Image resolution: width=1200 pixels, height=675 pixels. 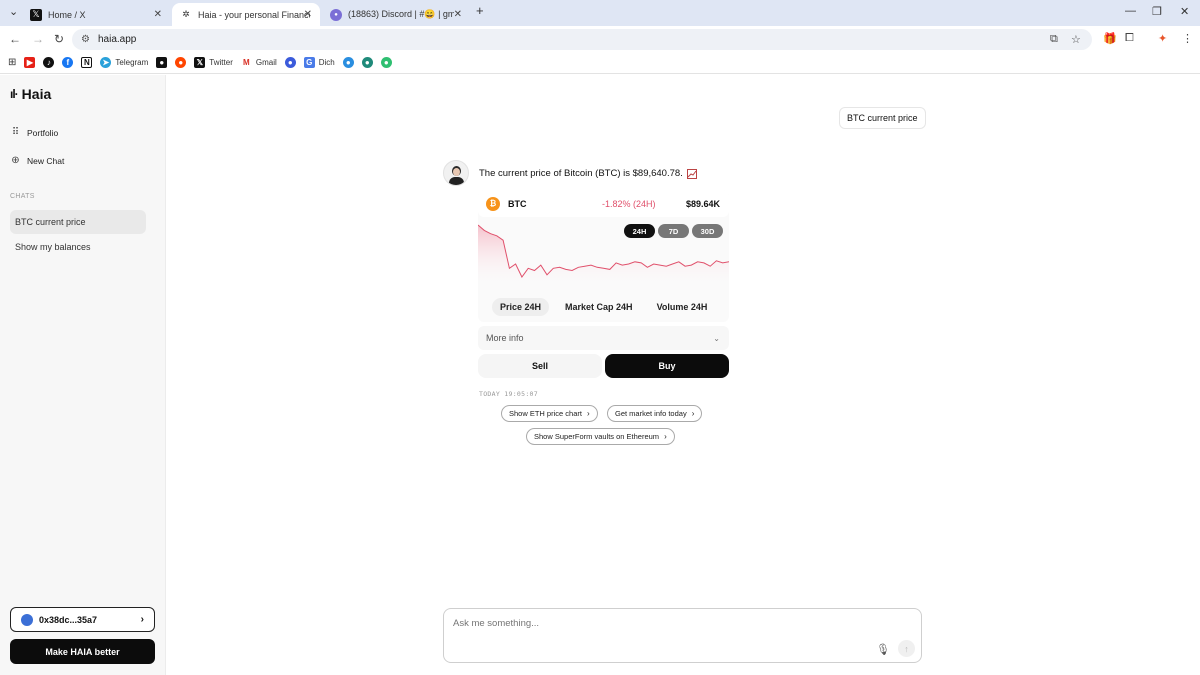 I want to click on address-bar-row: ← → ↻ ⚙ haia.app ⧉ ☆ 🎁 ⧠ ✦ ⋮, so click(x=600, y=39).